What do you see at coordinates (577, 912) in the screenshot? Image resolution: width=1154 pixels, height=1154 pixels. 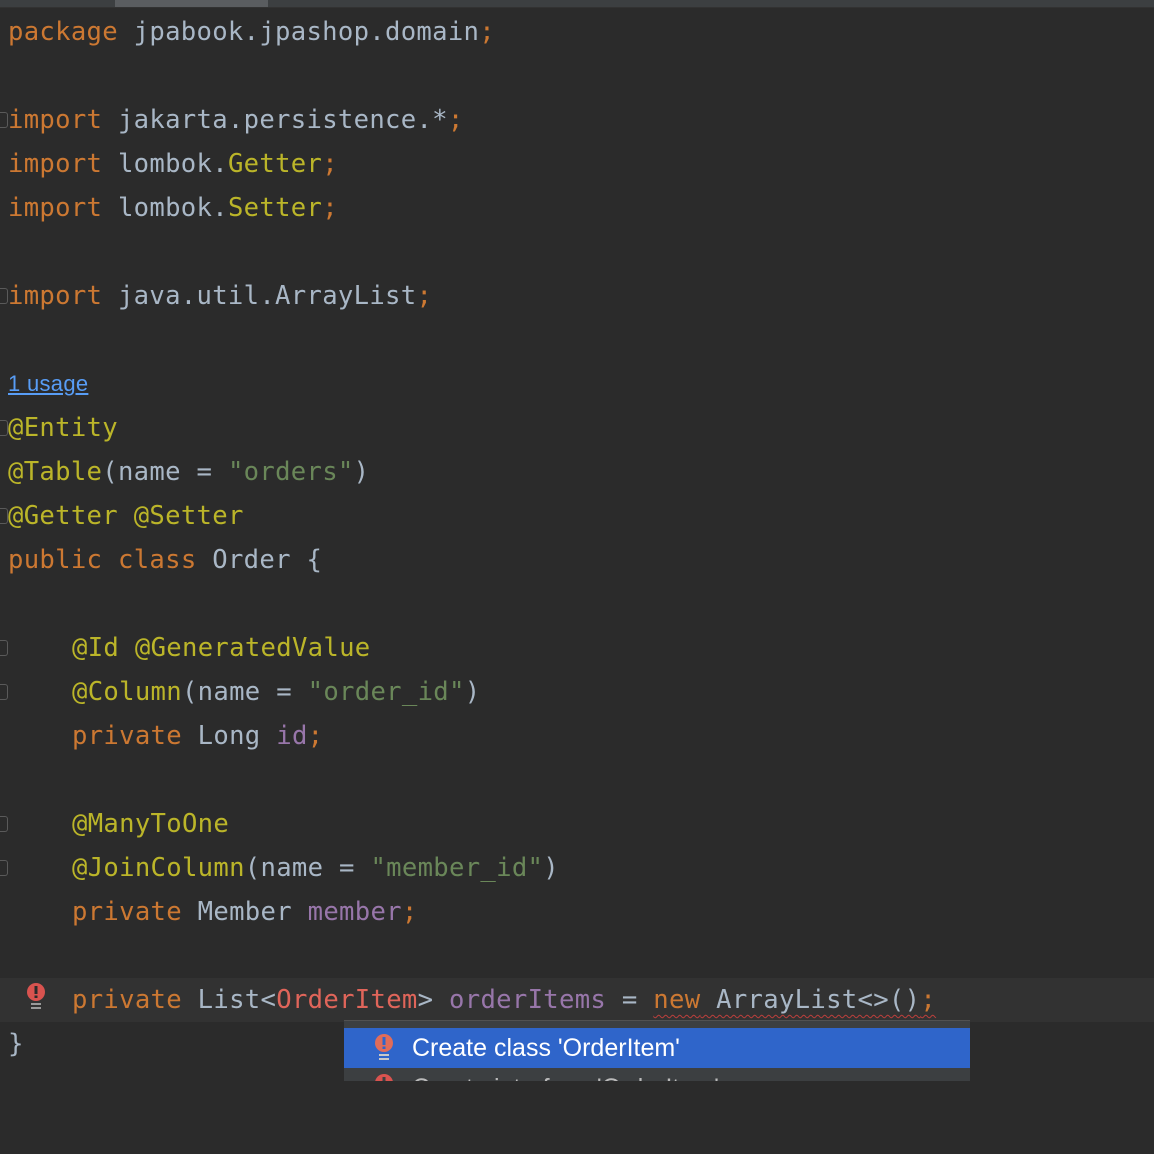 I see `code-line-member-field: private Member member;` at bounding box center [577, 912].